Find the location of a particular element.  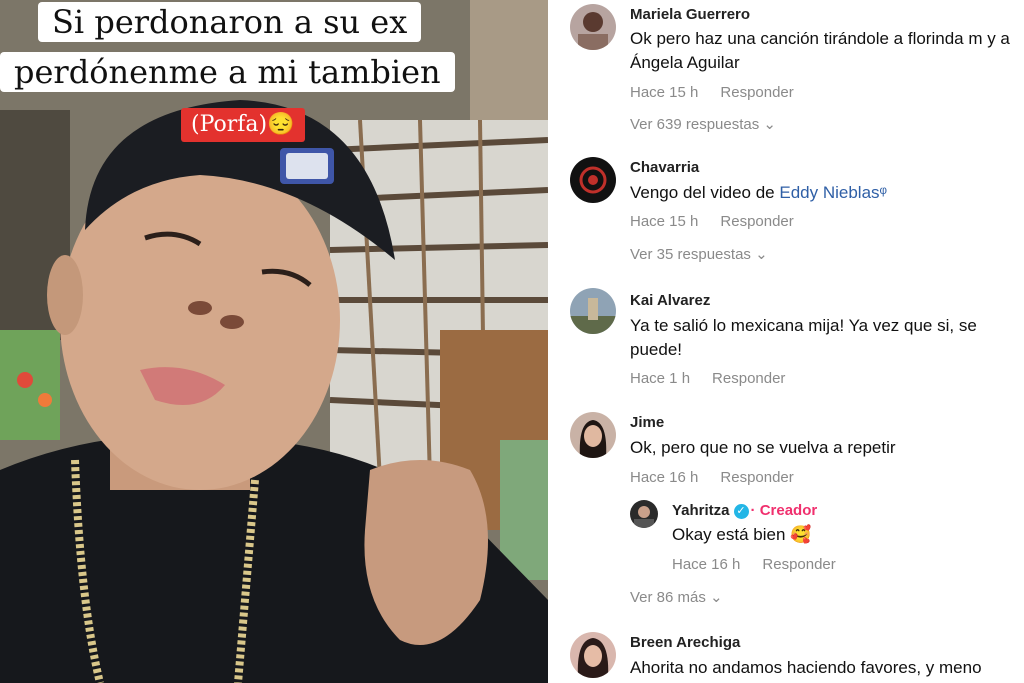

comment-text: Vengo del video de Eddy Nieblasᵠ is located at coordinates (827, 193).